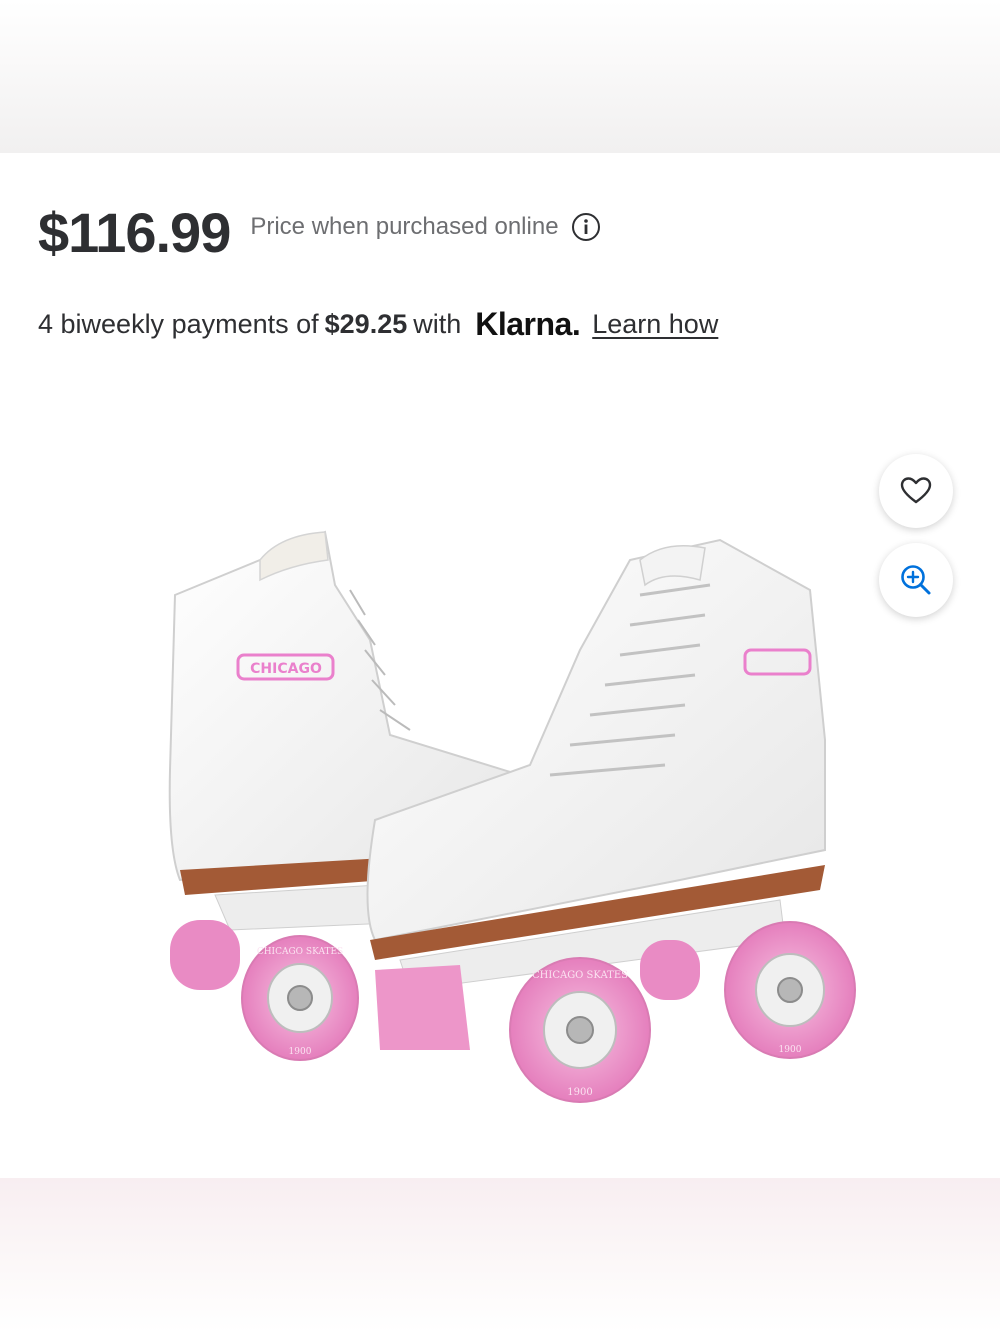 The height and width of the screenshot is (1333, 1000). I want to click on svg-text: CHICAGO, so click(286, 669).